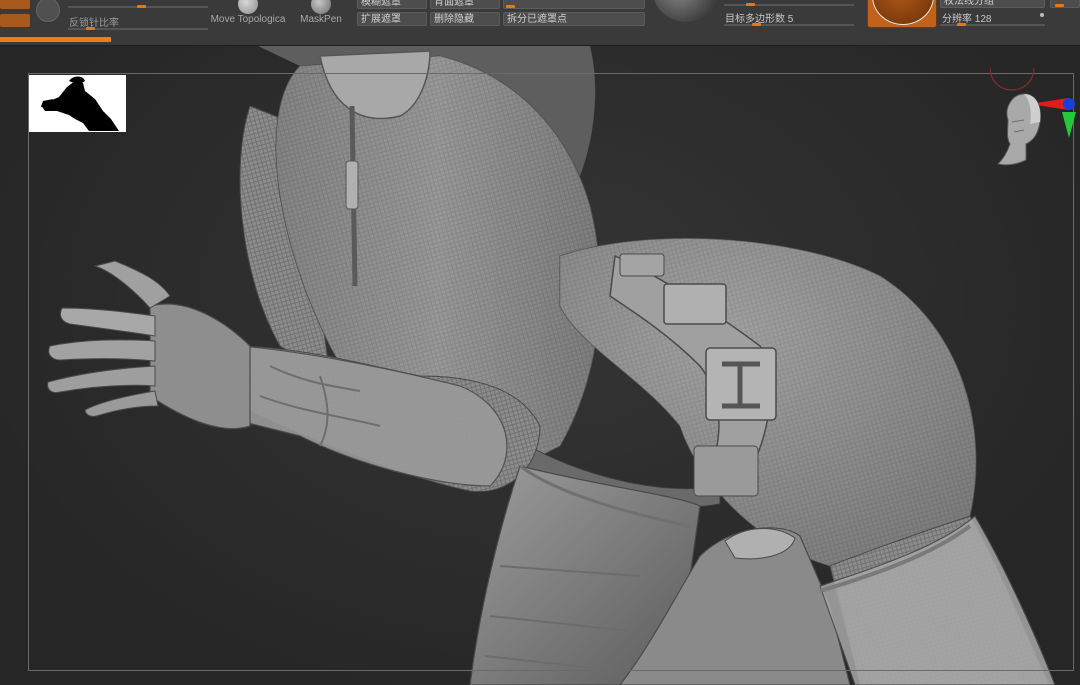  I want to click on resolution-dot-icon, so click(1042, 15).